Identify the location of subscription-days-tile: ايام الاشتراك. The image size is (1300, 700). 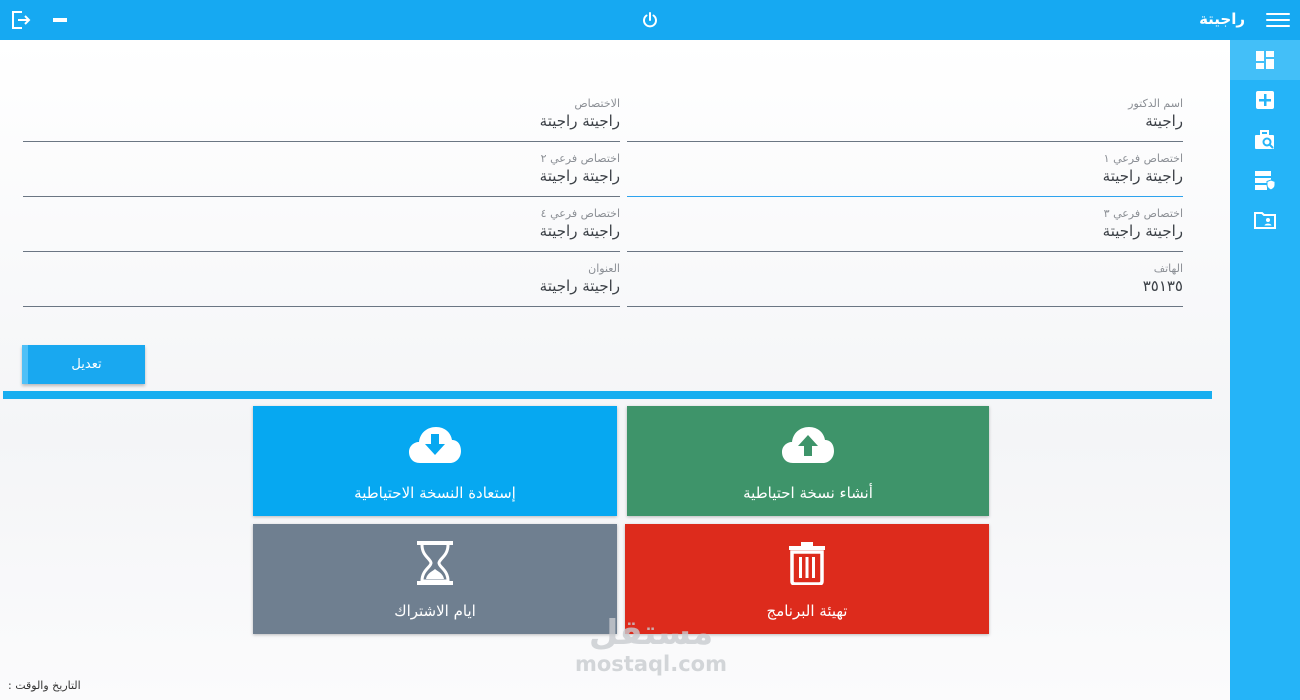
(435, 579).